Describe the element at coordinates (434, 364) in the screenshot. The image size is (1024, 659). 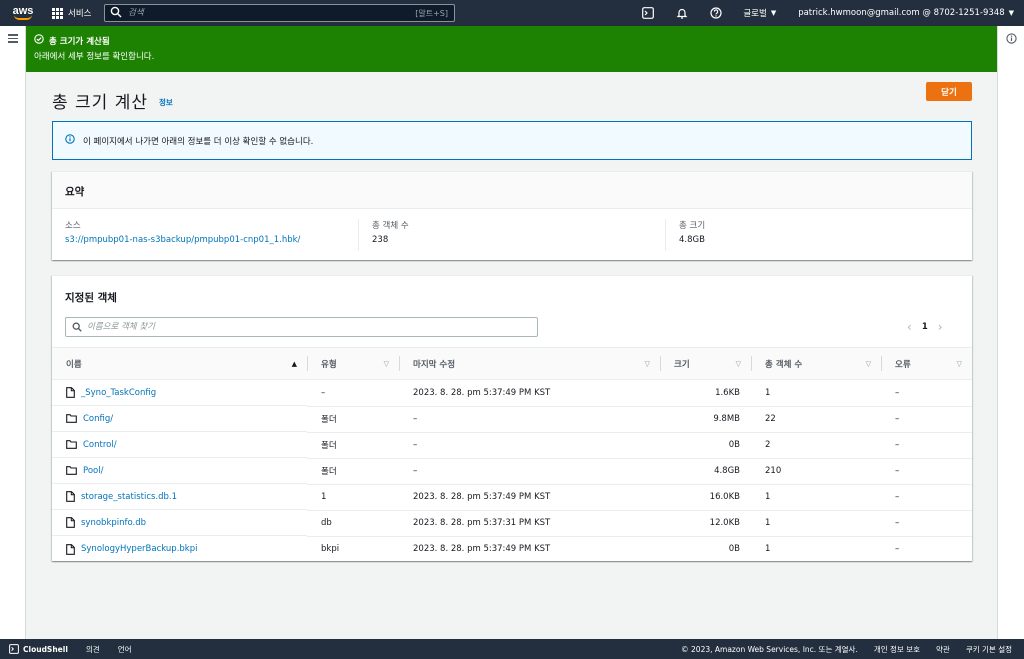
I see `column-modified-label: 마지막 수정` at that location.